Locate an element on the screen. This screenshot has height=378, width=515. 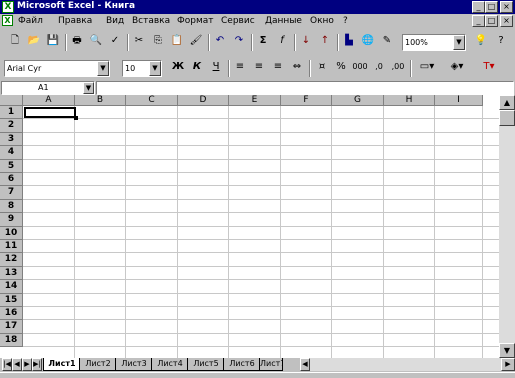
sheet-tab: Лист5 is located at coordinates (206, 364).